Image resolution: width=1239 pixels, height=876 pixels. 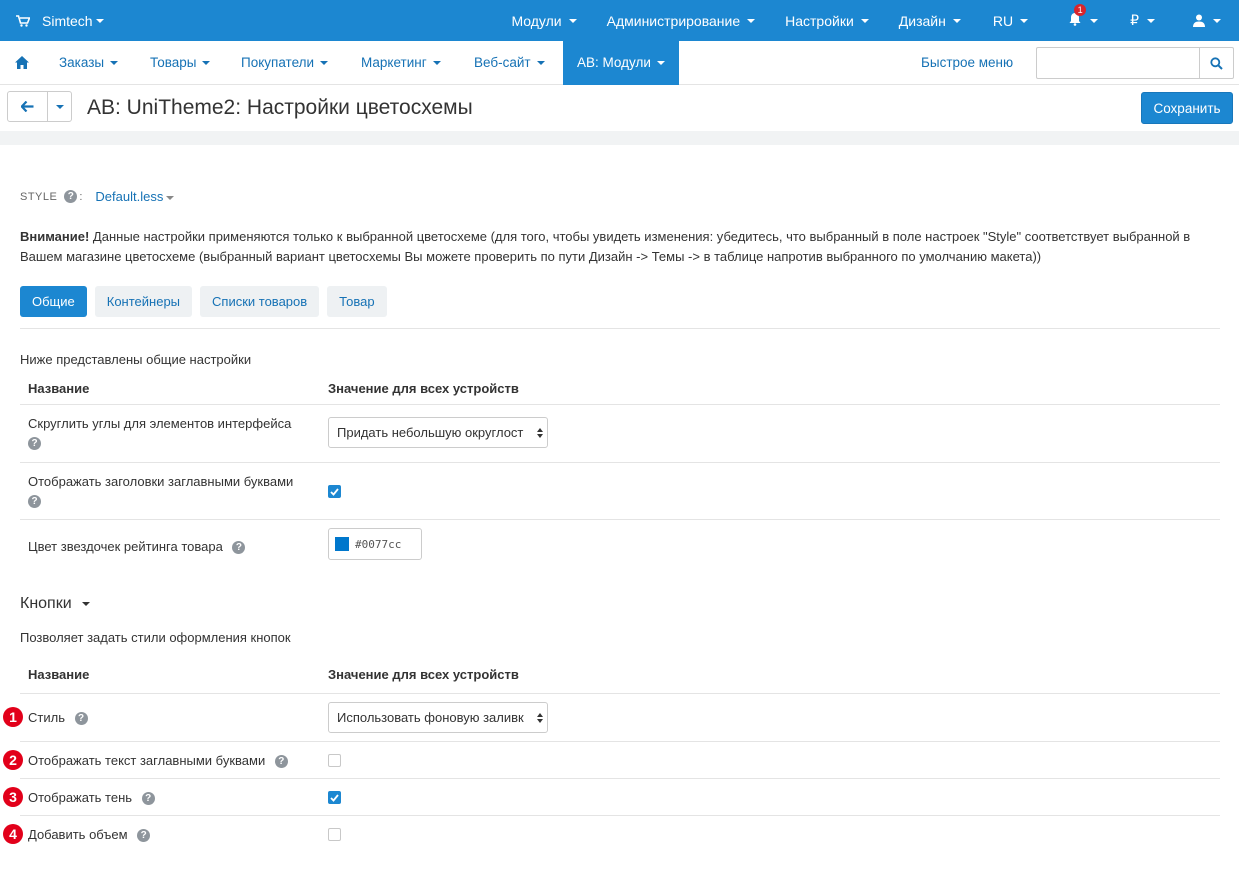 What do you see at coordinates (536, 20) in the screenshot?
I see `top-menu-label: Модули` at bounding box center [536, 20].